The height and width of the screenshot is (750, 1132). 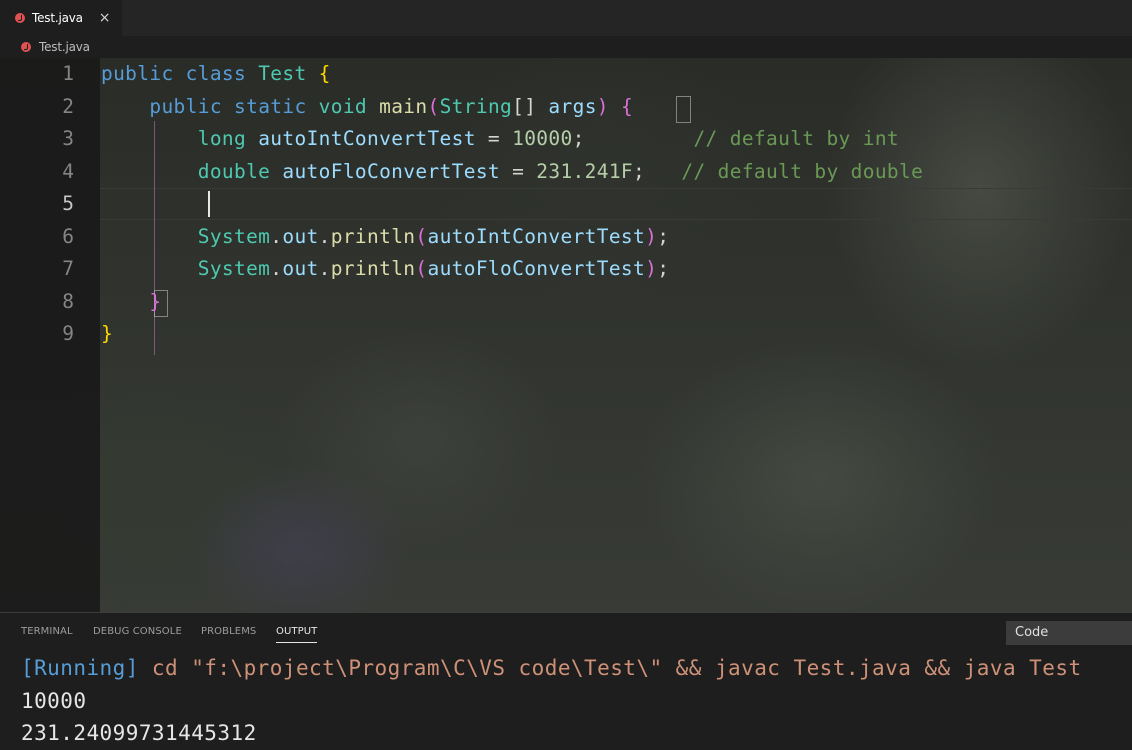 What do you see at coordinates (282, 73) in the screenshot?
I see `code-token: Test` at bounding box center [282, 73].